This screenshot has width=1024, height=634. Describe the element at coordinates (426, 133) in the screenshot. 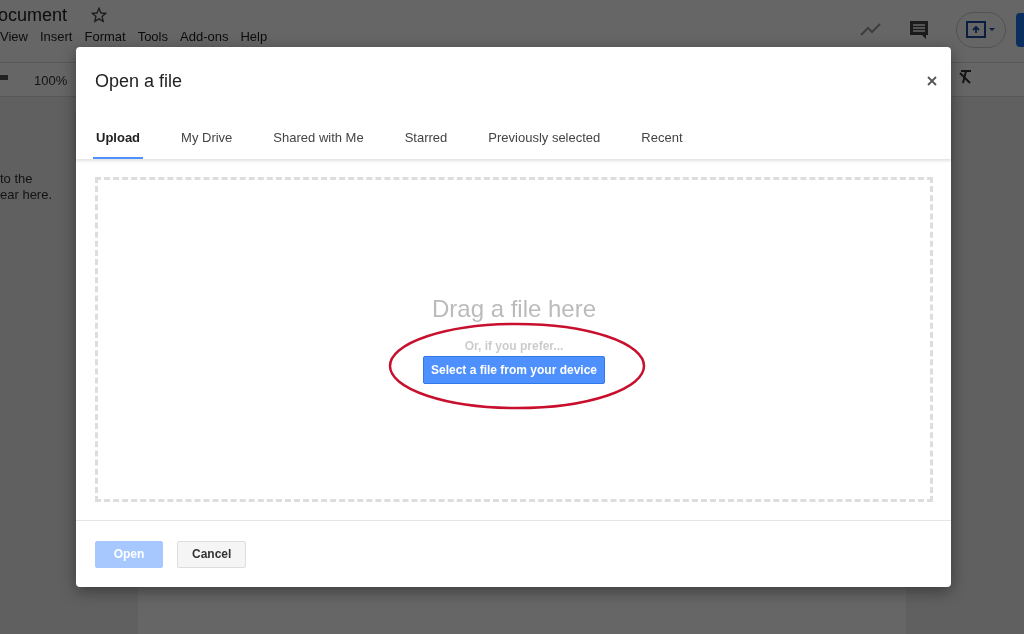

I see `tab: Starred` at that location.